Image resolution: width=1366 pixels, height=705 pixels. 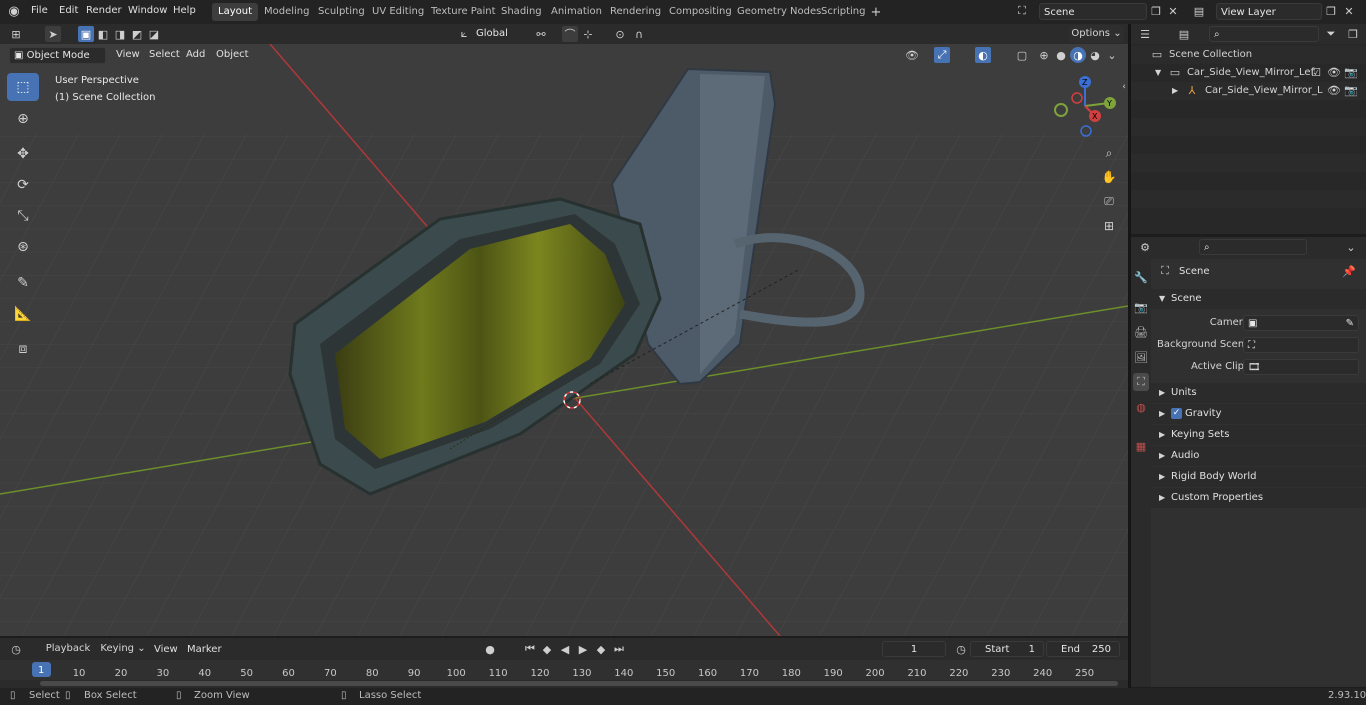 What do you see at coordinates (1109, 201) in the screenshot?
I see `camera-view-icon: ⎚` at bounding box center [1109, 201].